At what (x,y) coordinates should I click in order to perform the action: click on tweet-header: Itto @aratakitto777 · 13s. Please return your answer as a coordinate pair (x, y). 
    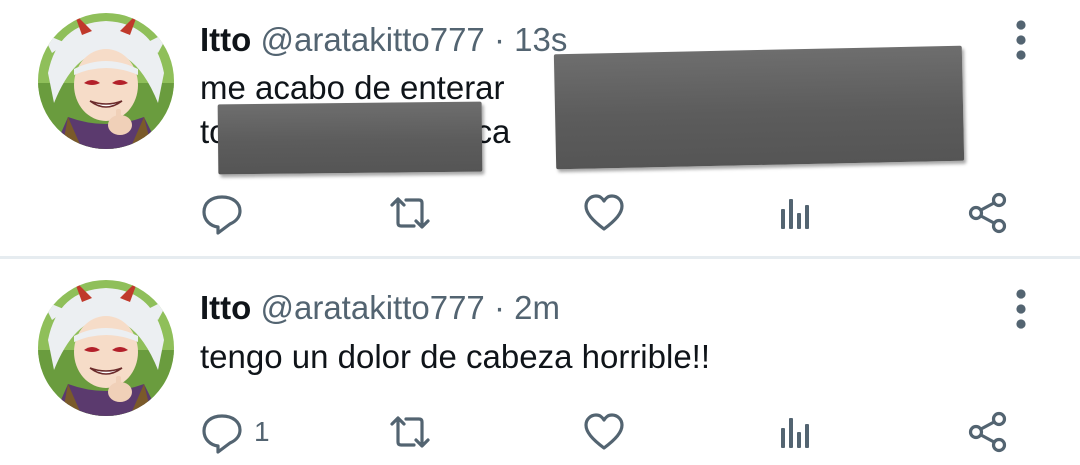
    Looking at the image, I should click on (383, 40).